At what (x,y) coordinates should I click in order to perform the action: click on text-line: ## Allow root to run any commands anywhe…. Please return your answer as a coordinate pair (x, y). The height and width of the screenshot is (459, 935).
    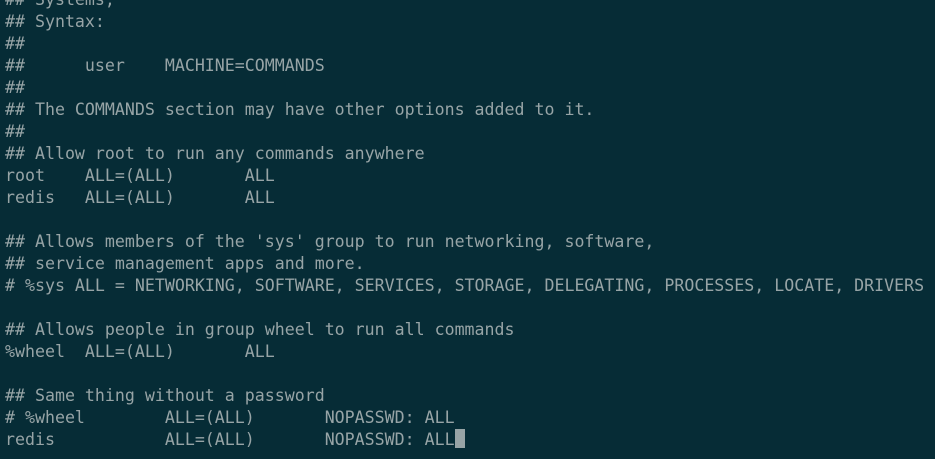
    Looking at the image, I should click on (215, 153).